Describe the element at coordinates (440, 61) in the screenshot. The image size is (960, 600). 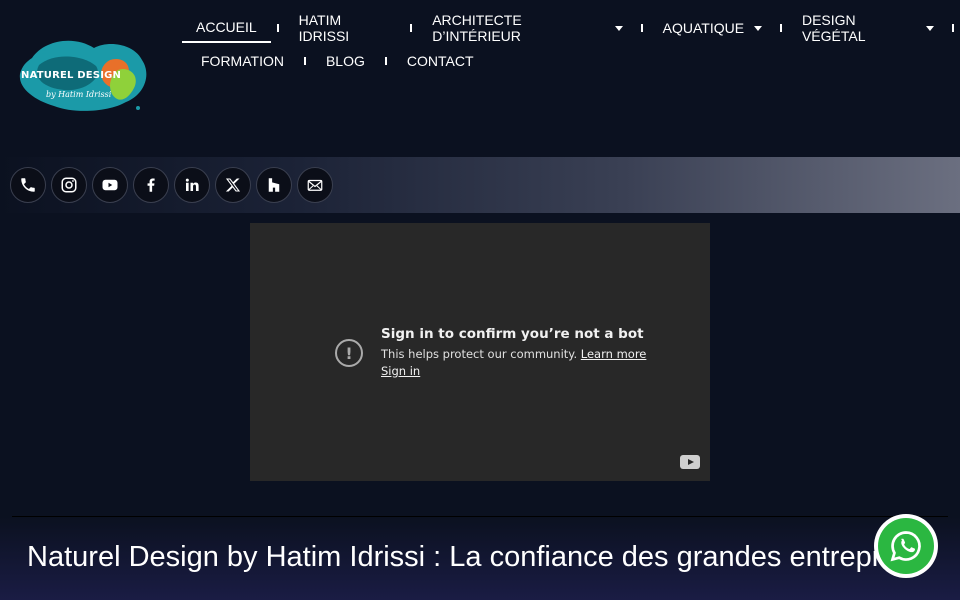
I see `nav-contact: CONTACT` at that location.